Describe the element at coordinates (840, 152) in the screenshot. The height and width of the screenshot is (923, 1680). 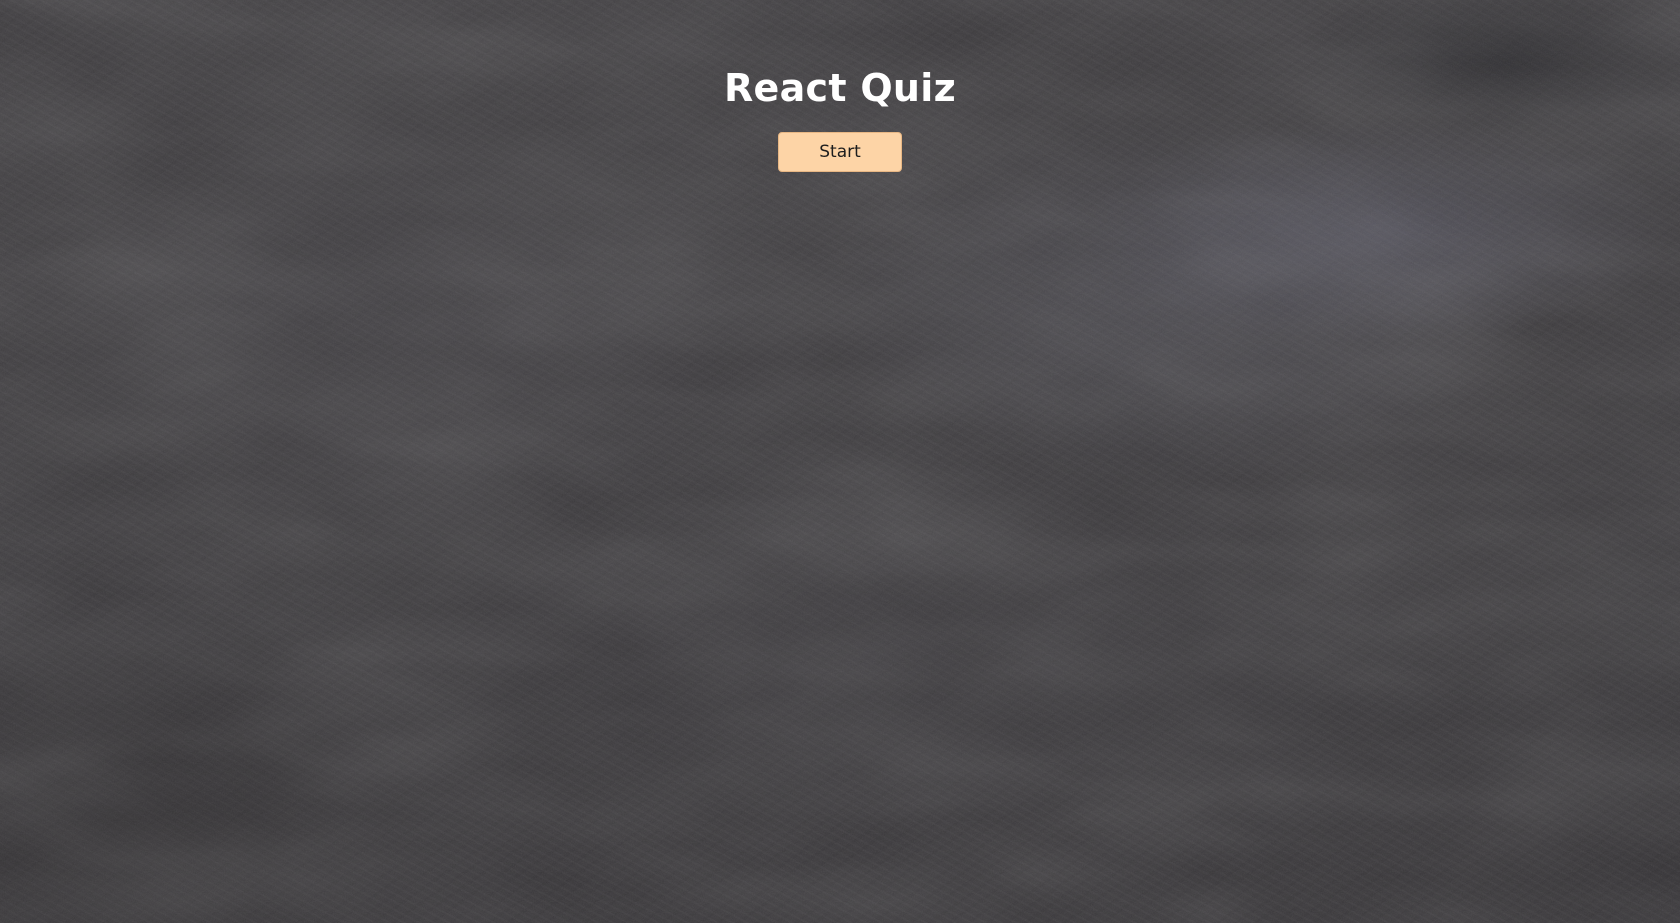
I see `start-button: Start` at that location.